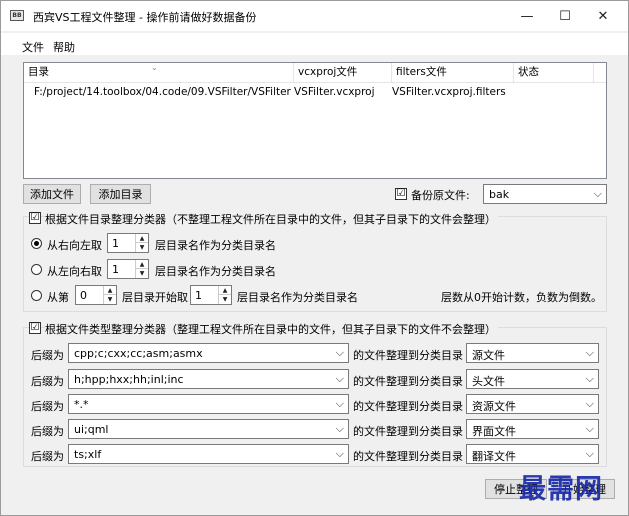 This screenshot has width=629, height=516. What do you see at coordinates (88, 454) in the screenshot?
I see `extension-value: ts;xlf` at bounding box center [88, 454].